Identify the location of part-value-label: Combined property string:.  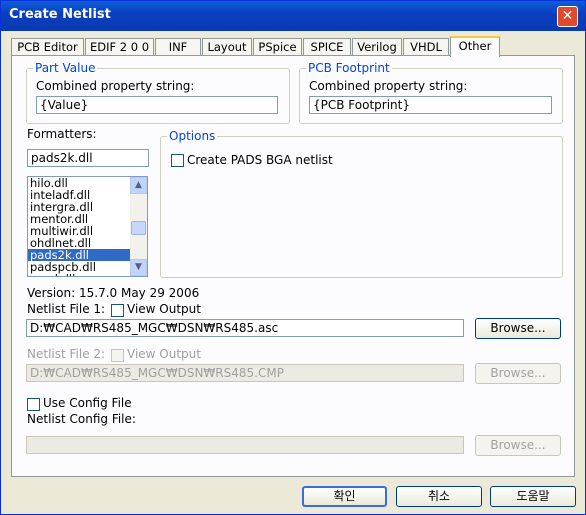
(115, 86).